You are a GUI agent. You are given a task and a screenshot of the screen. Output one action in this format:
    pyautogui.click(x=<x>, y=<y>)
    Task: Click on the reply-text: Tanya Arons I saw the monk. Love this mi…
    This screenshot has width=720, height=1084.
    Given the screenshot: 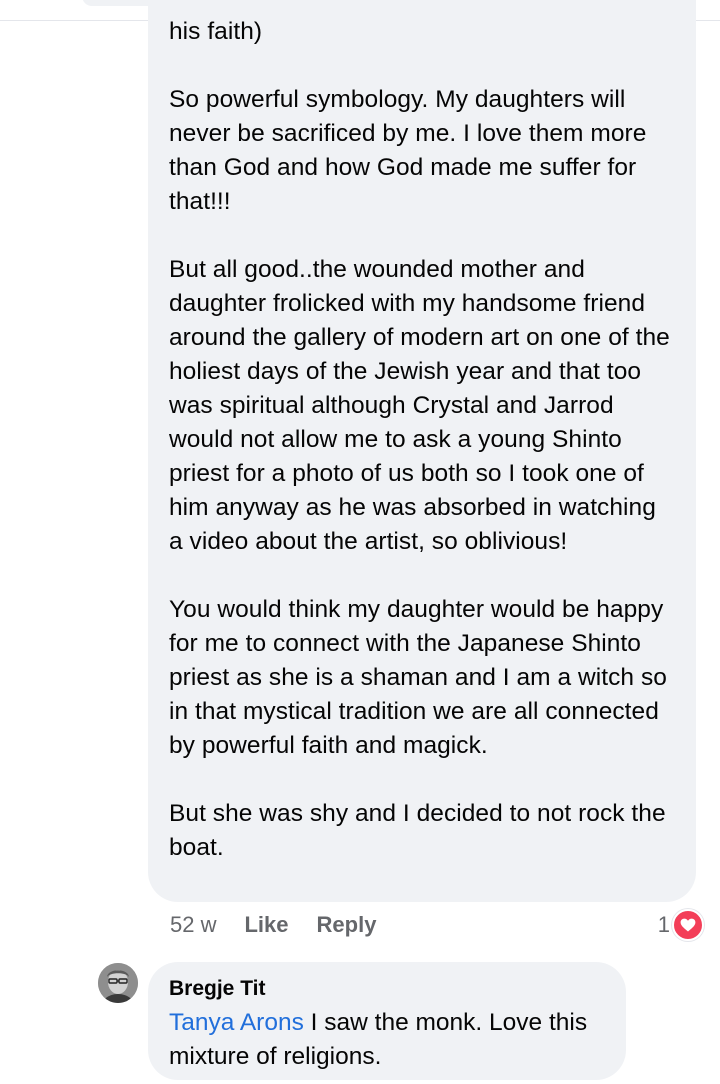 What is the action you would take?
    pyautogui.click(x=387, y=1040)
    